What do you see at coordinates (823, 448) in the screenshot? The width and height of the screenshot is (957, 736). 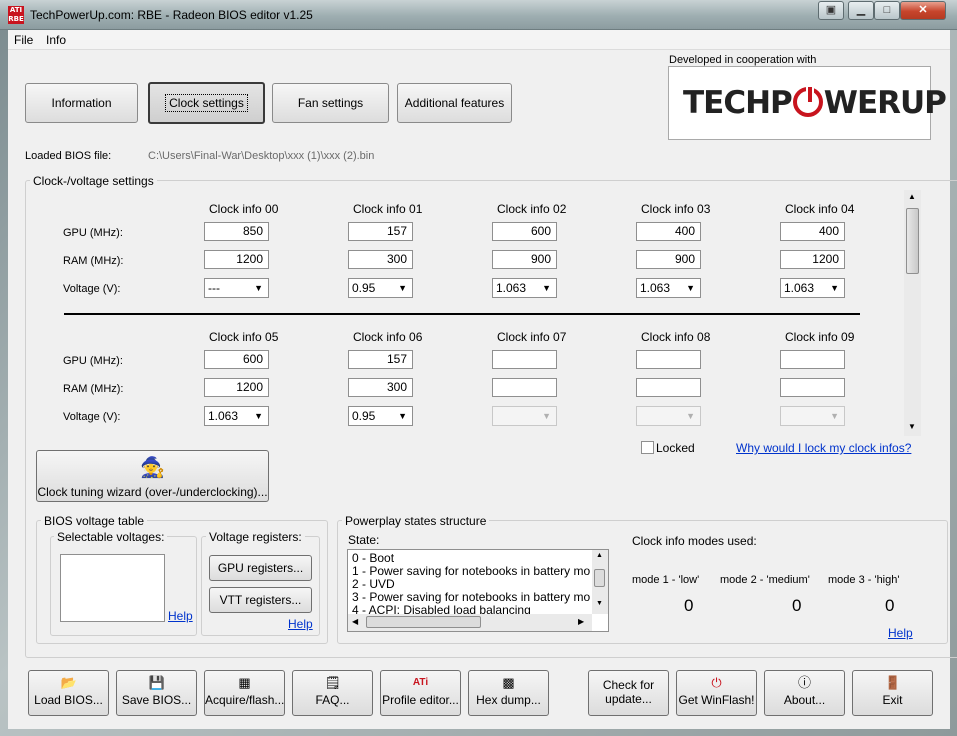 I see `why-lock-link: Why would I lock my clock infos?` at bounding box center [823, 448].